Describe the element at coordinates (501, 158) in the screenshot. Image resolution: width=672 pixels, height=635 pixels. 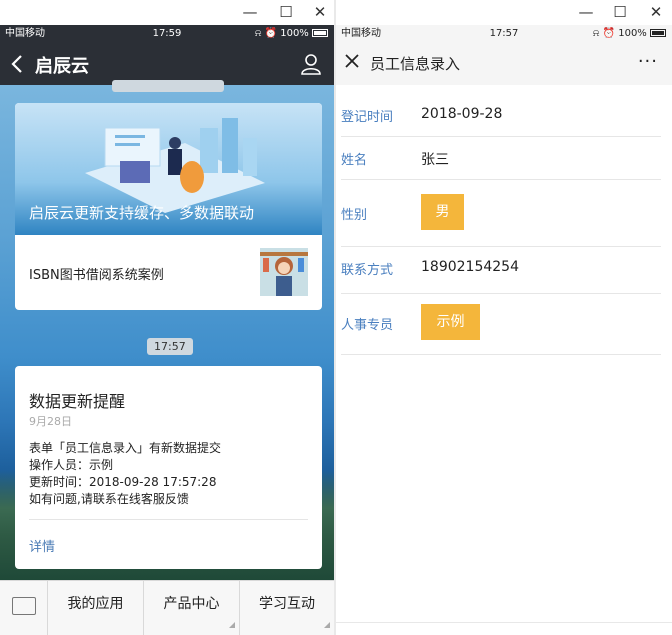
I see `form-row-name: 姓名 张三` at that location.